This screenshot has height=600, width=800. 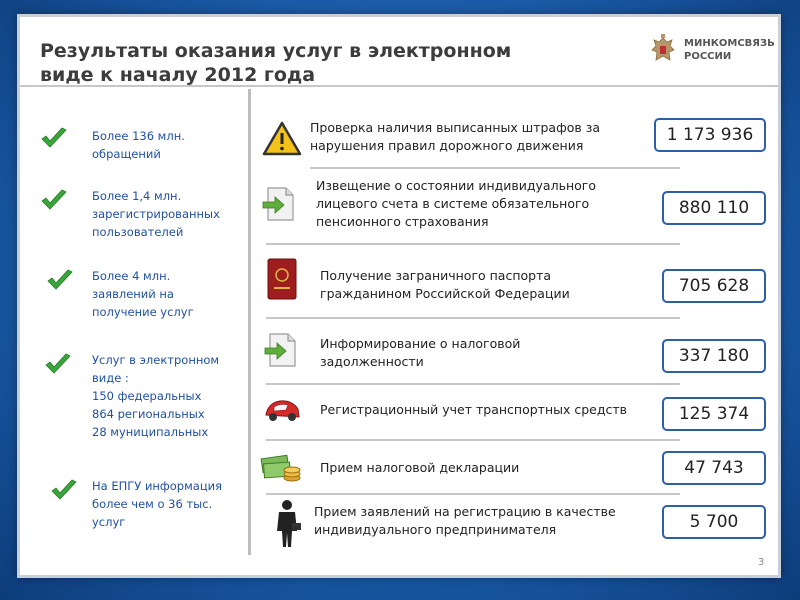 What do you see at coordinates (714, 356) in the screenshot?
I see `service-value: 337 180` at bounding box center [714, 356].